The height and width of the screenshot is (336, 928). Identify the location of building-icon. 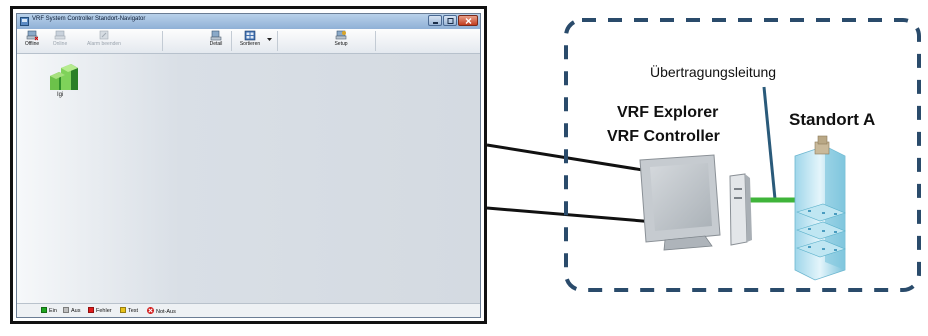
(820, 208).